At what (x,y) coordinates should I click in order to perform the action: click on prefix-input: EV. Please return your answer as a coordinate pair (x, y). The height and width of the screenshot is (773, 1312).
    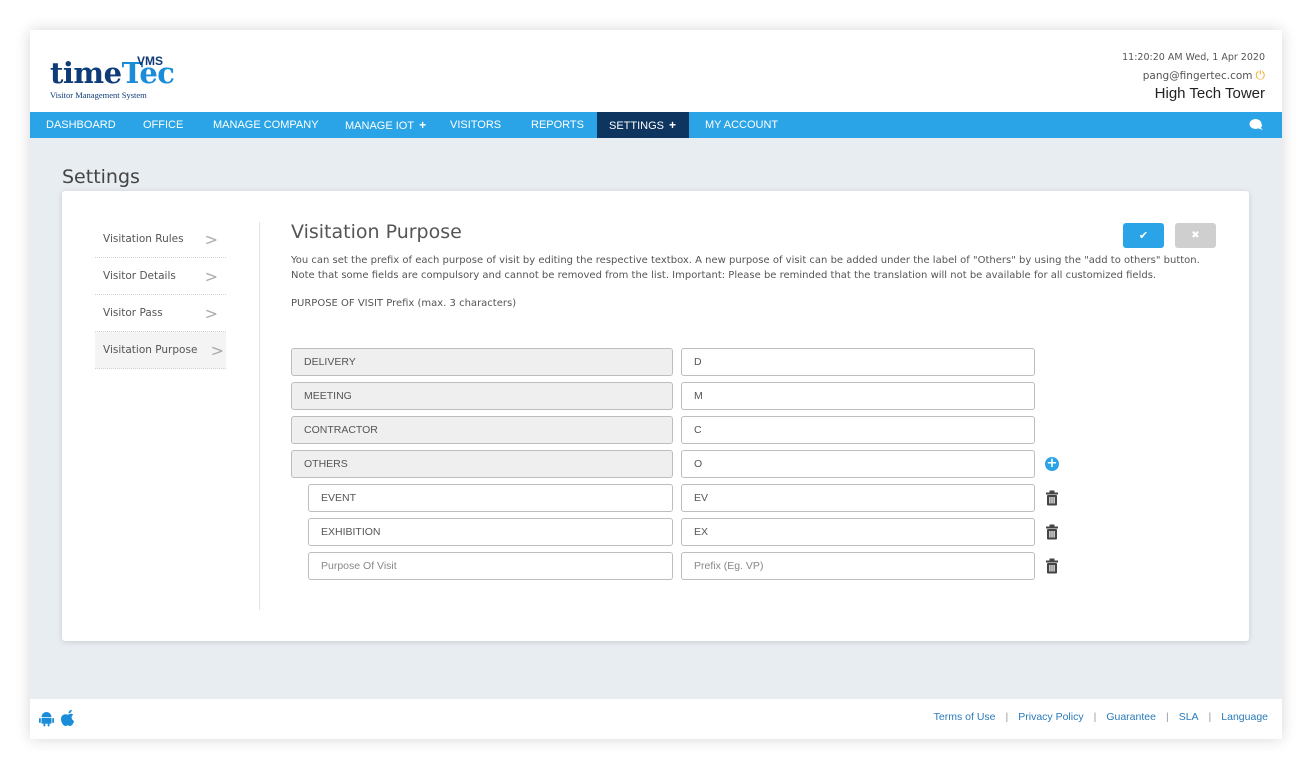
    Looking at the image, I should click on (858, 498).